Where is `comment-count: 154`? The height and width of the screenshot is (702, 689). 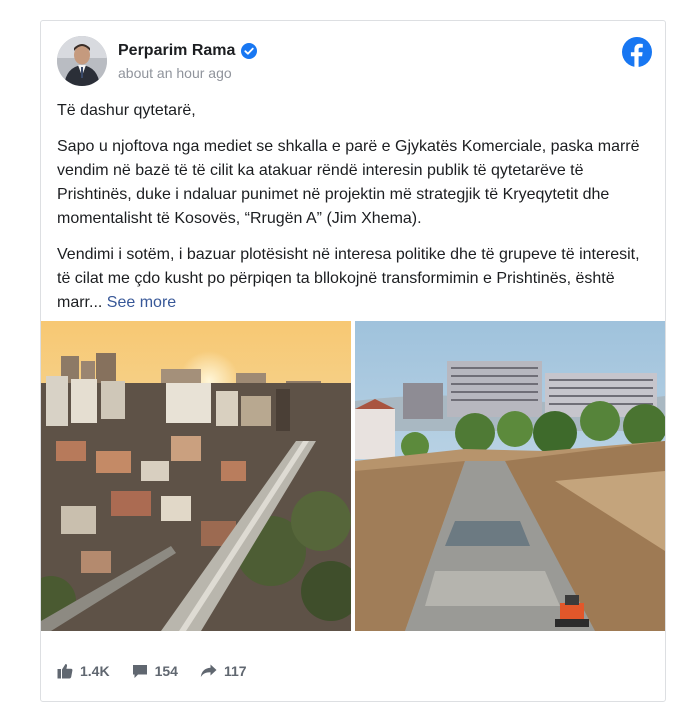 comment-count: 154 is located at coordinates (166, 671).